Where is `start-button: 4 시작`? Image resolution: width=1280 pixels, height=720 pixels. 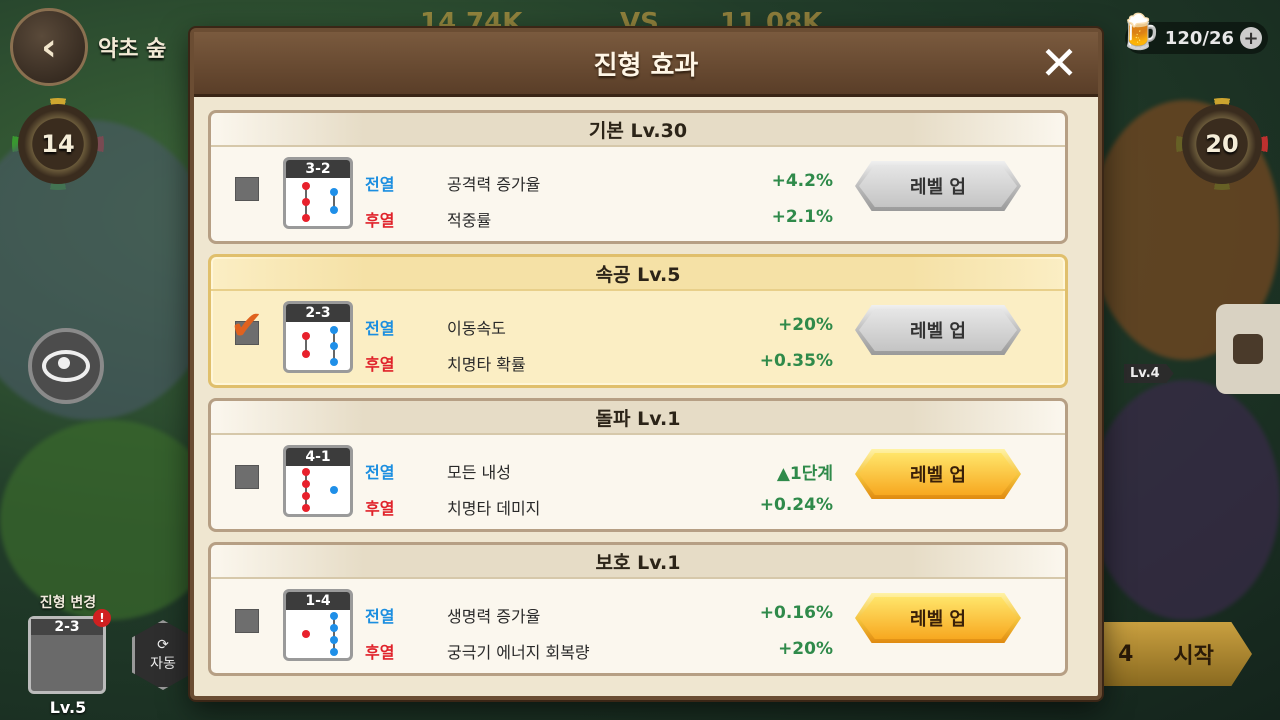
start-button: 4 시작 is located at coordinates (1166, 654).